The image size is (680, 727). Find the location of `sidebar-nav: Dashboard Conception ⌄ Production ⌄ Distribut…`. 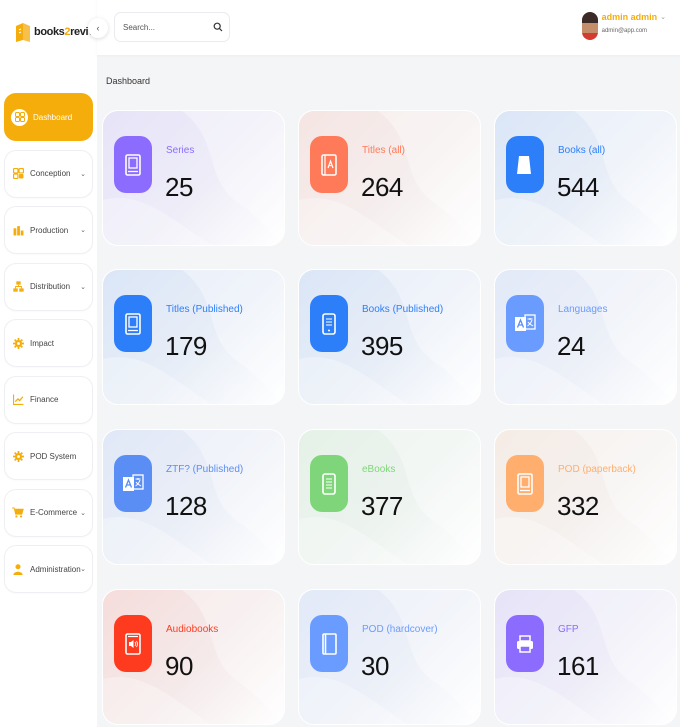

sidebar-nav: Dashboard Conception ⌄ Production ⌄ Distribut… is located at coordinates (48, 347).